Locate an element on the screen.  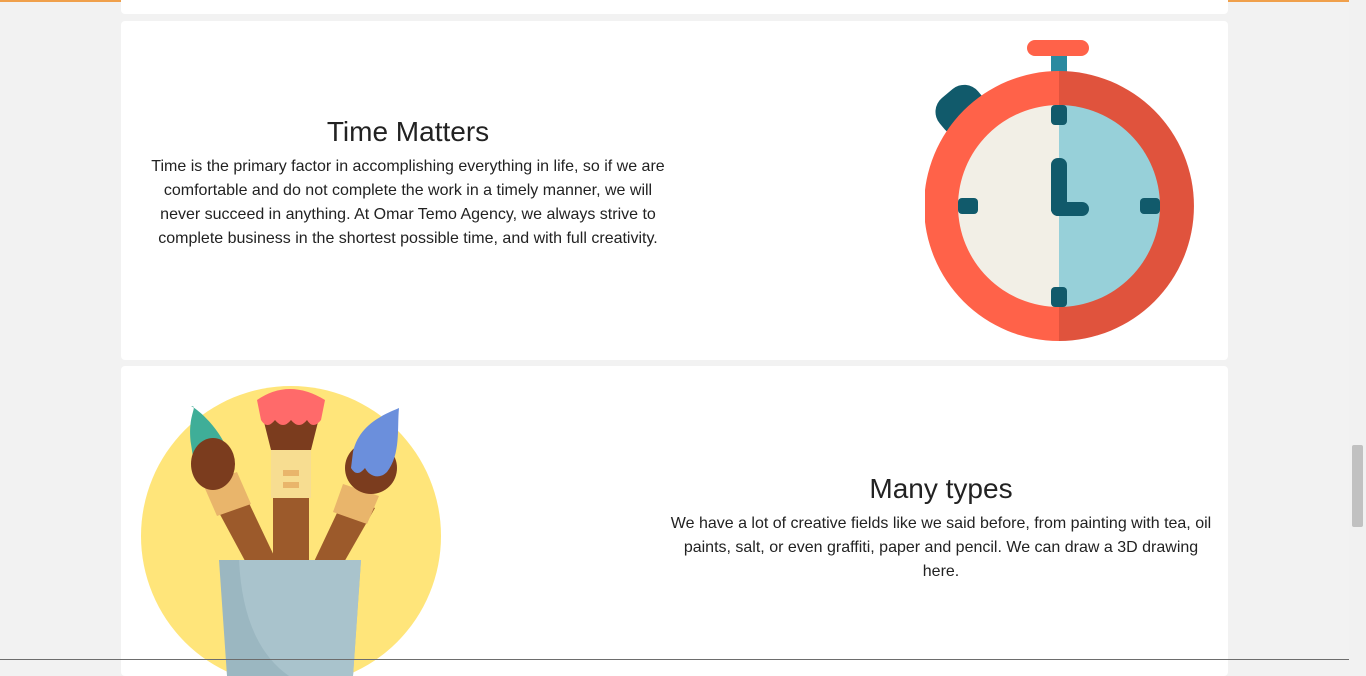
stopwatch-illustration is located at coordinates (1059, 190).